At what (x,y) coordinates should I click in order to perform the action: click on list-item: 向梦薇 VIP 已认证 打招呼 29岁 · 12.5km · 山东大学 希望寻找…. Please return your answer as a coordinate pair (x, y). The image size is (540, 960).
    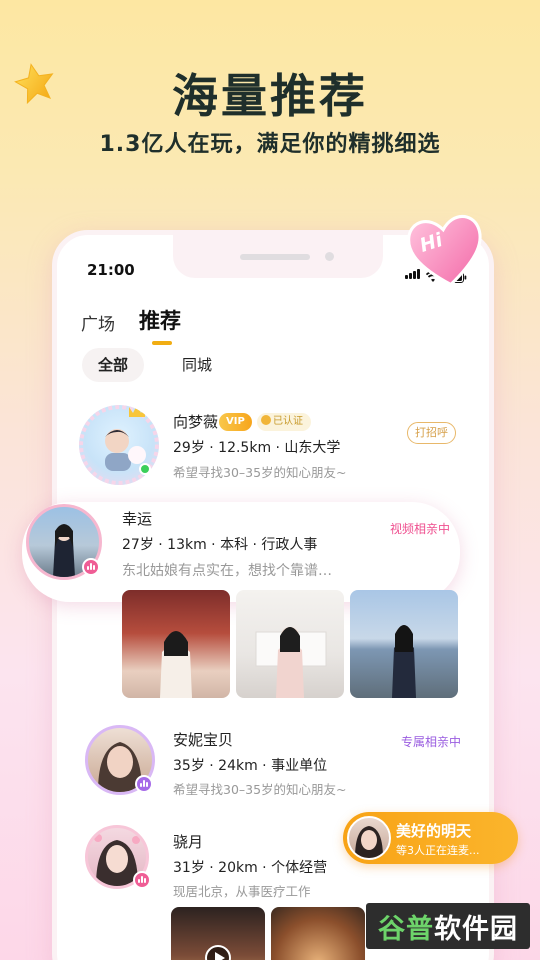
    Looking at the image, I should click on (273, 450).